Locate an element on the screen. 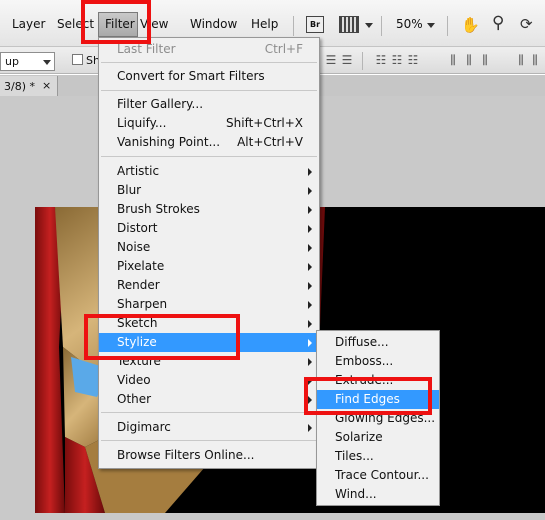  options-divider is located at coordinates (362, 61).